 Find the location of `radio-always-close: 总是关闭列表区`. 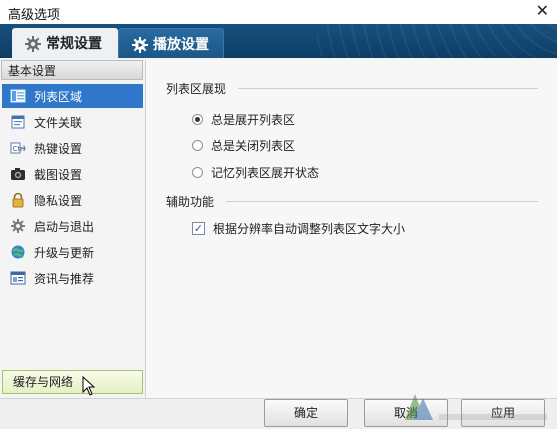

radio-always-close: 总是关闭列表区 is located at coordinates (243, 145).